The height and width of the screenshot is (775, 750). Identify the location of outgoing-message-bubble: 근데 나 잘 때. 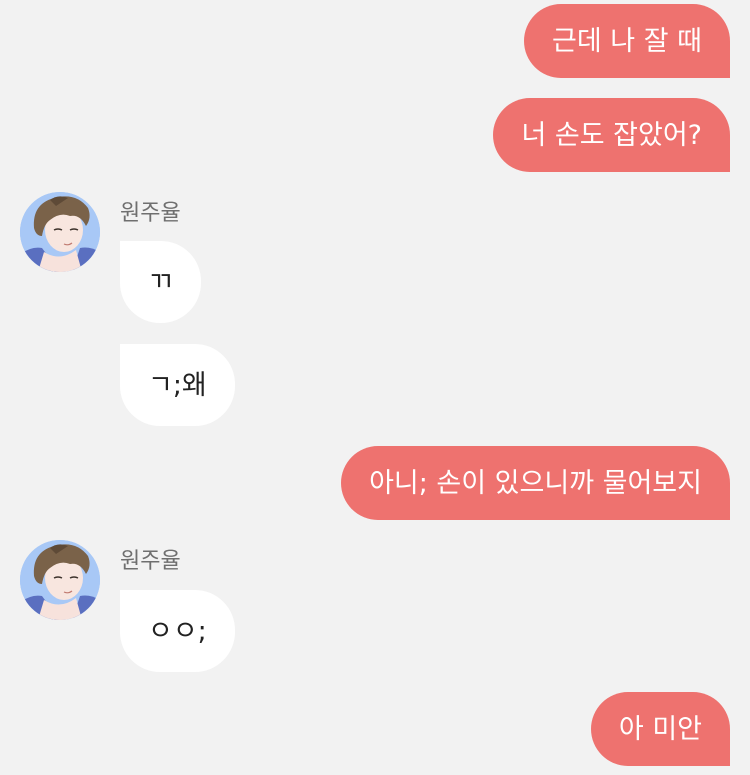
(627, 41).